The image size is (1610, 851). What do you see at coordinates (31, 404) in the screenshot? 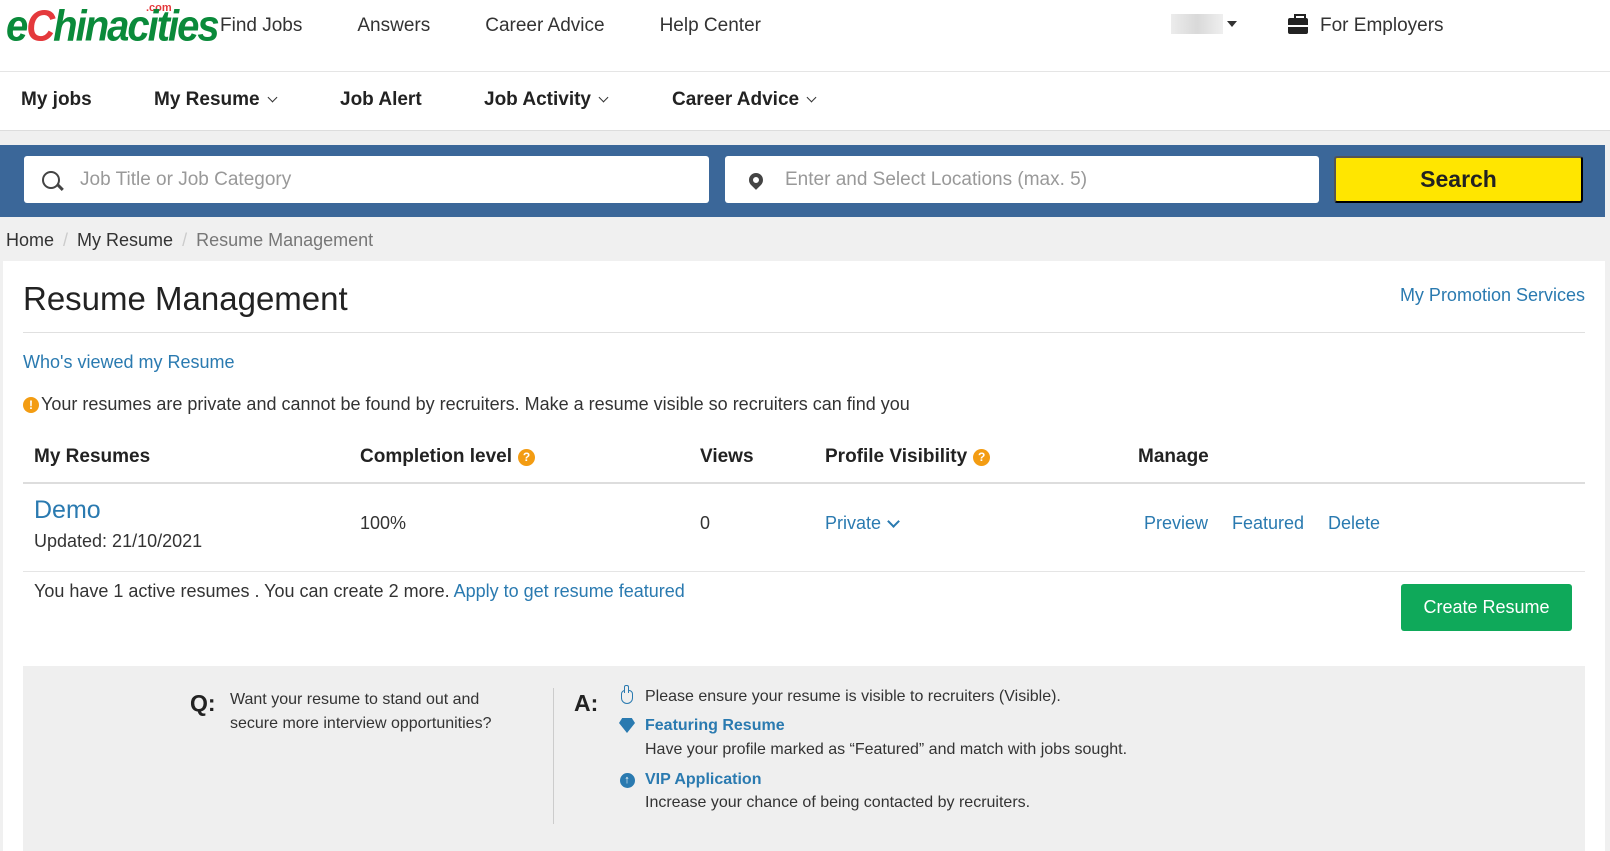
I see `exclamation-circle-icon: !` at bounding box center [31, 404].